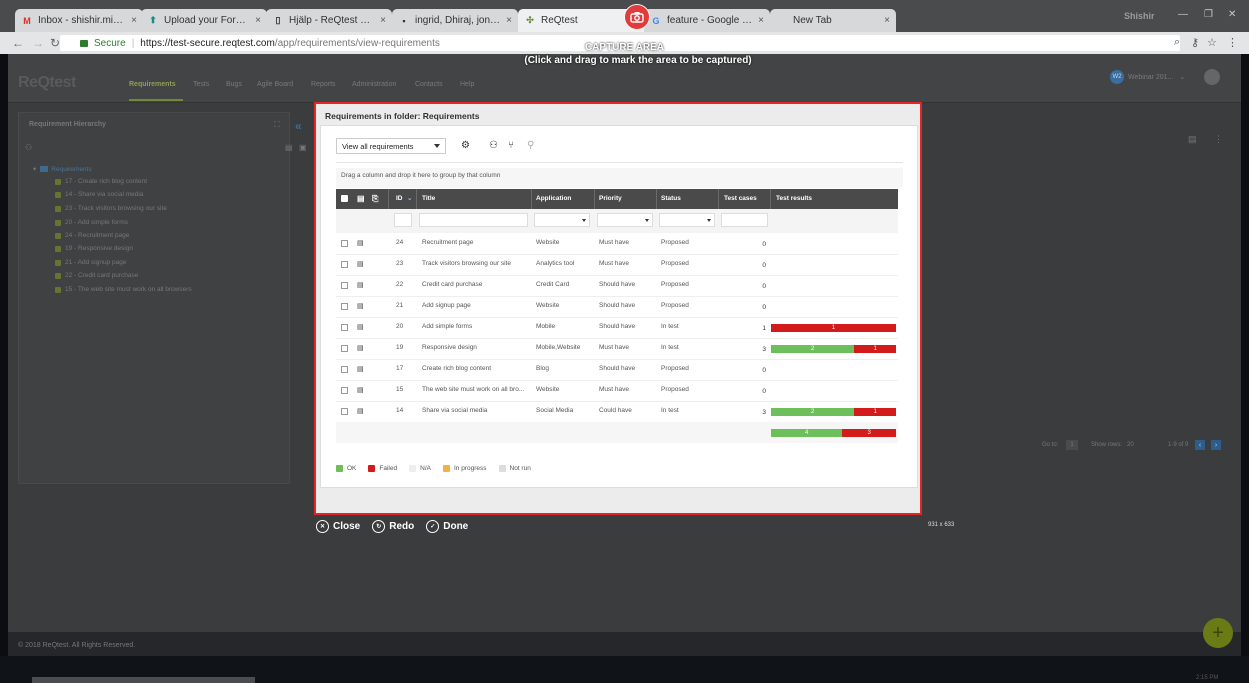  Describe the element at coordinates (744, 220) in the screenshot. I see `test-cases-filter` at that location.